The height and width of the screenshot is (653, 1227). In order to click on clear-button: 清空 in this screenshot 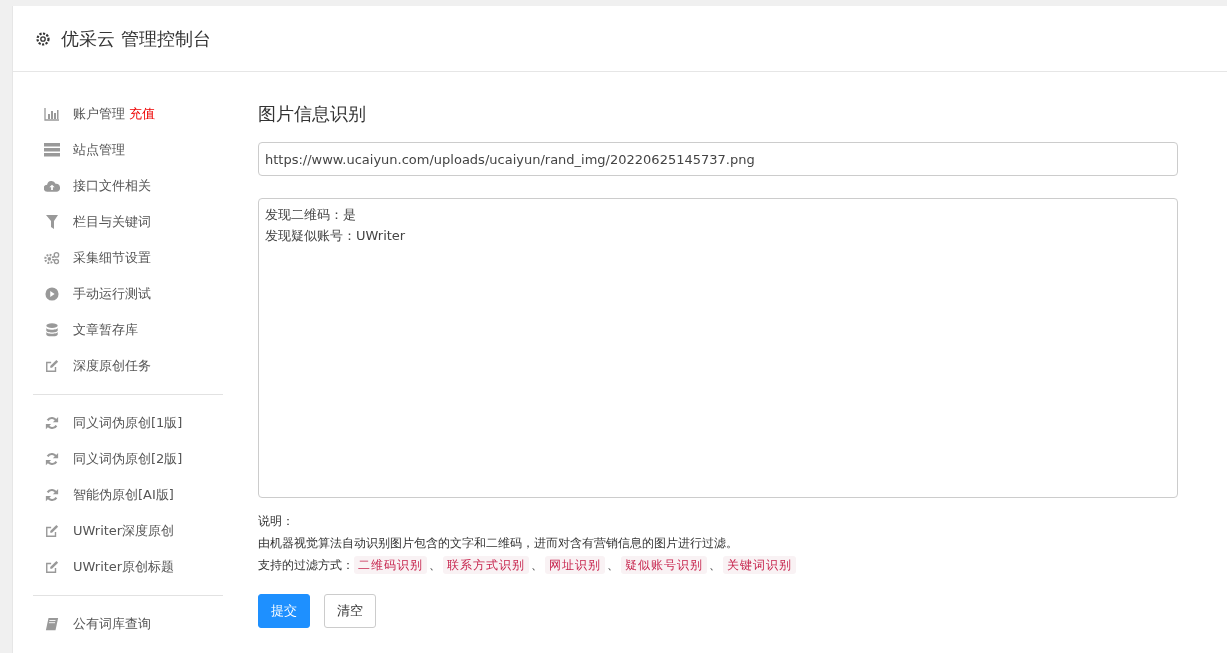, I will do `click(350, 611)`.